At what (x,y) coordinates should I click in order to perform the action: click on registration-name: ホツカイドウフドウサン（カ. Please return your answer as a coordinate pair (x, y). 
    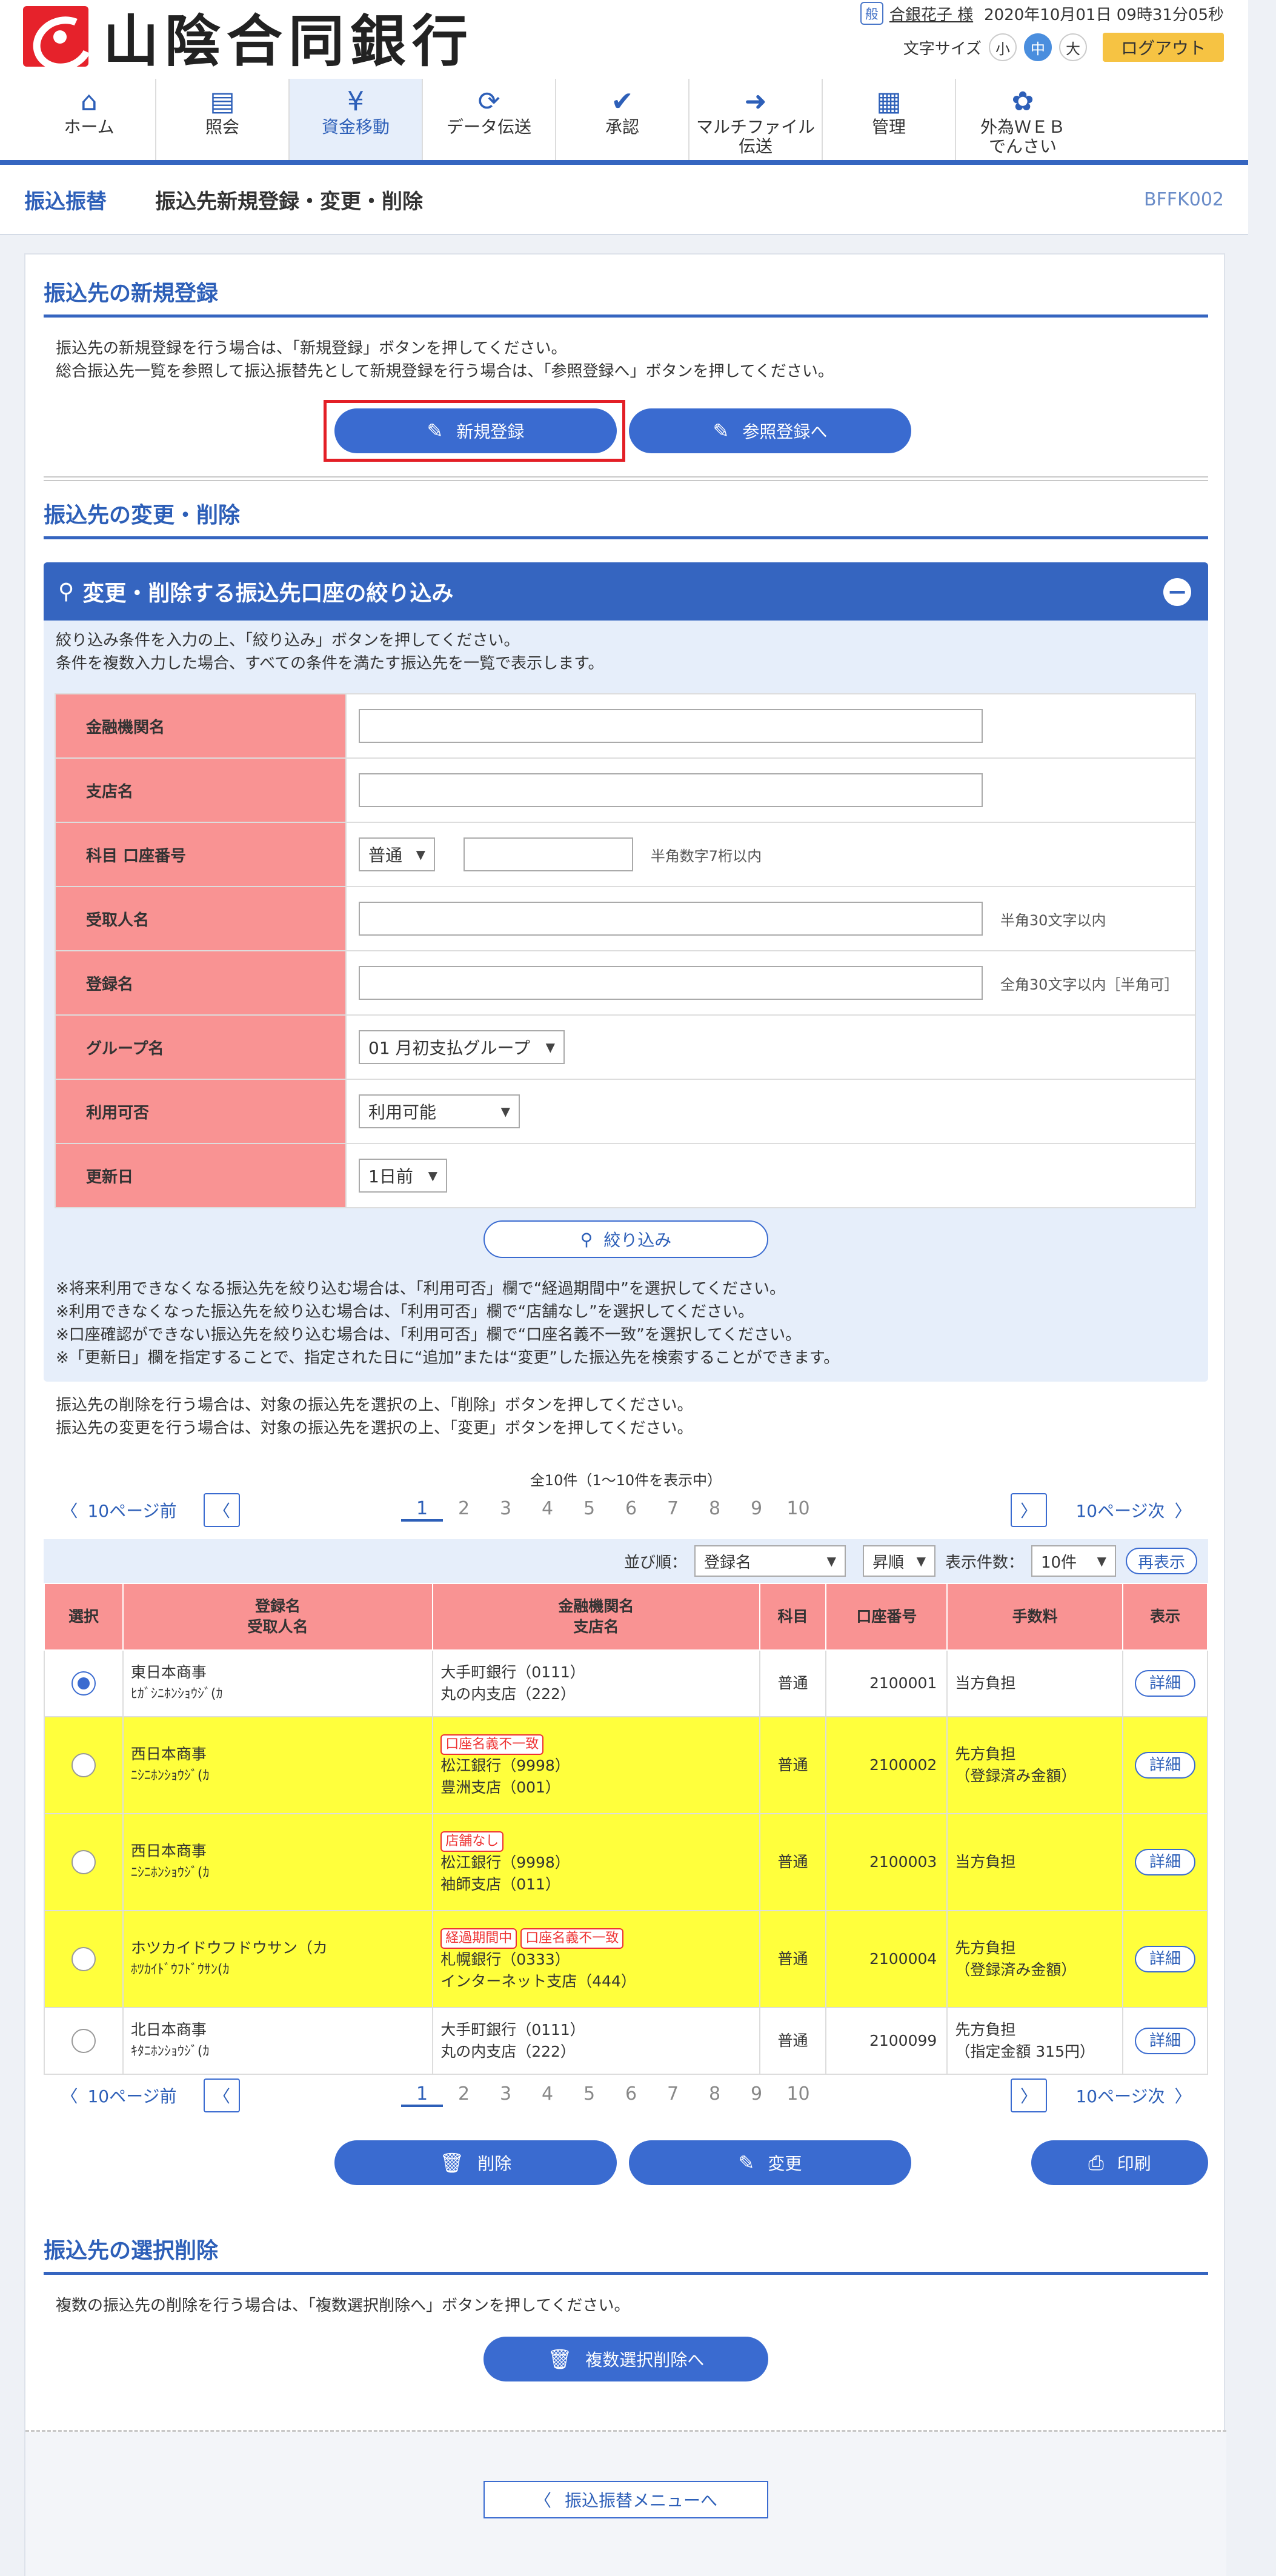
    Looking at the image, I should click on (229, 1948).